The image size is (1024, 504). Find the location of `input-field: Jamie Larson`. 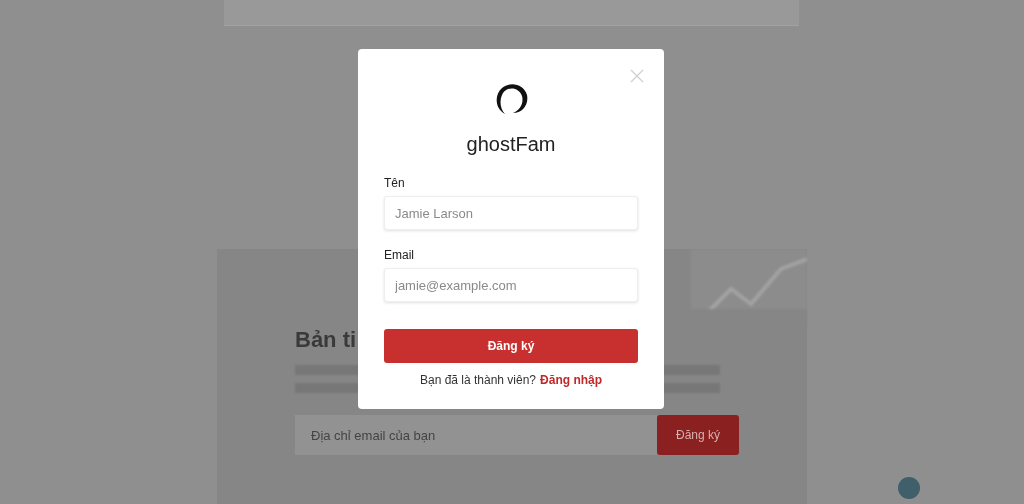

input-field: Jamie Larson is located at coordinates (511, 213).